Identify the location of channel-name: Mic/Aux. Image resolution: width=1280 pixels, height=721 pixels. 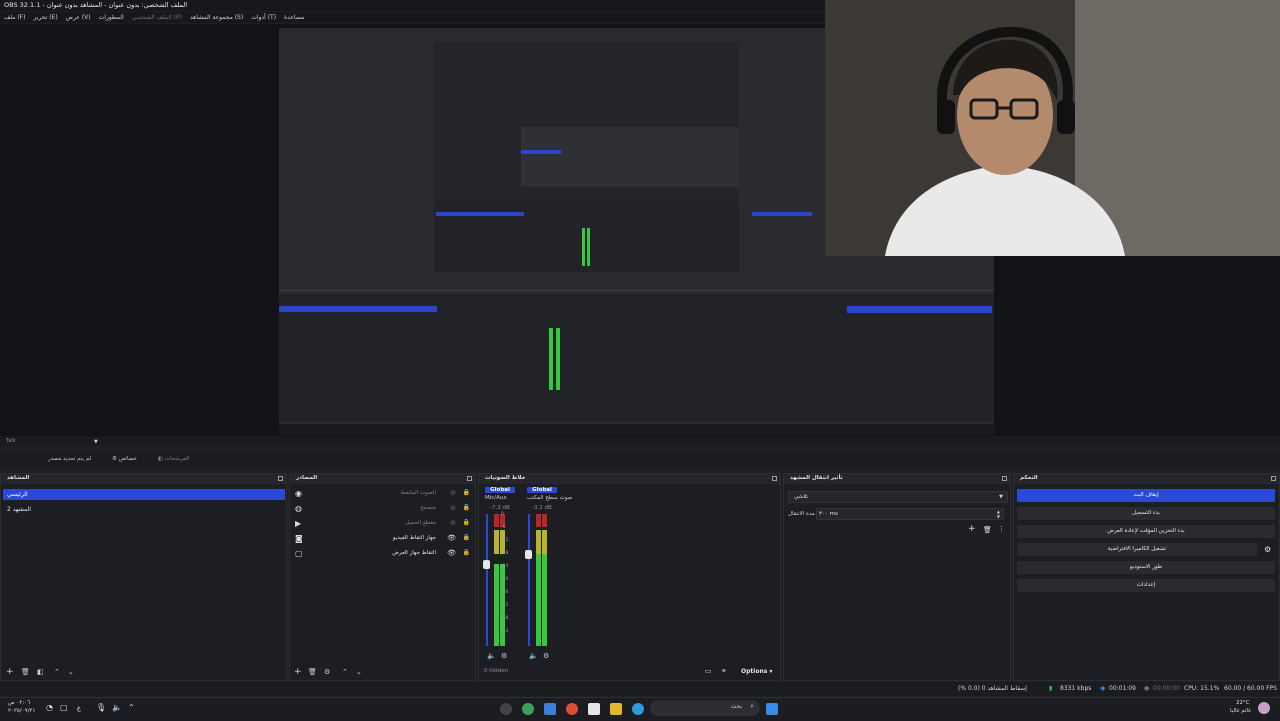
(496, 498).